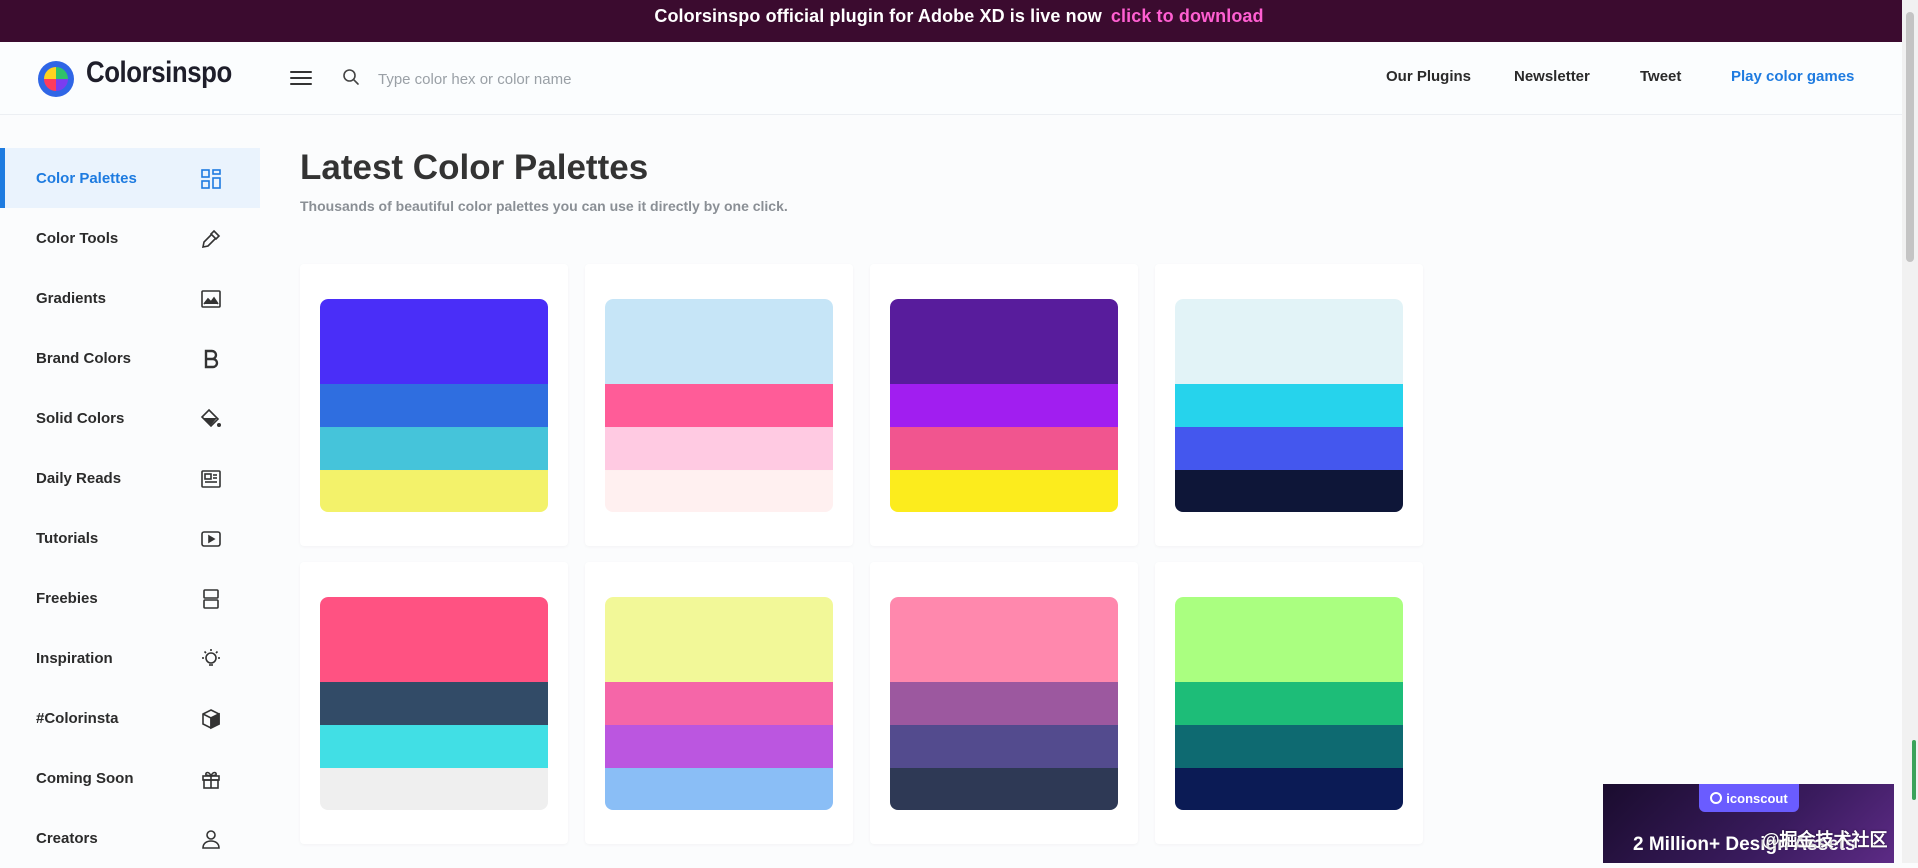 The height and width of the screenshot is (868, 1918). Describe the element at coordinates (211, 599) in the screenshot. I see `layers-icon` at that location.